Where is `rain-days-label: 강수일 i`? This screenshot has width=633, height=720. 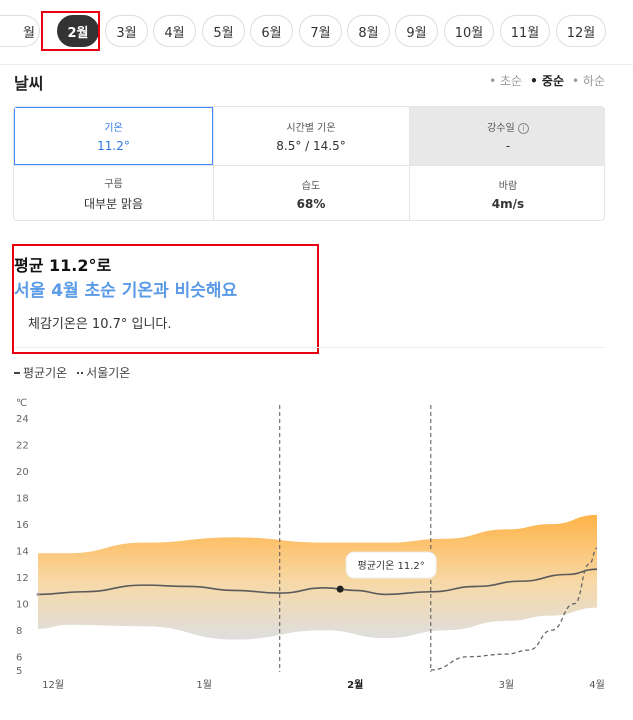
rain-days-label: 강수일 i is located at coordinates (508, 126).